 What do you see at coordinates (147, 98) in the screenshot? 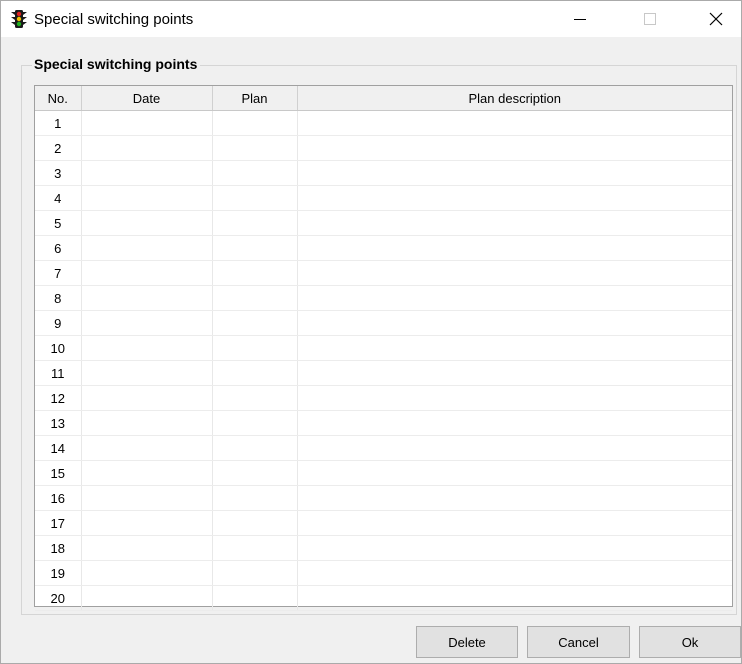
I see `column-header-date: Date` at bounding box center [147, 98].